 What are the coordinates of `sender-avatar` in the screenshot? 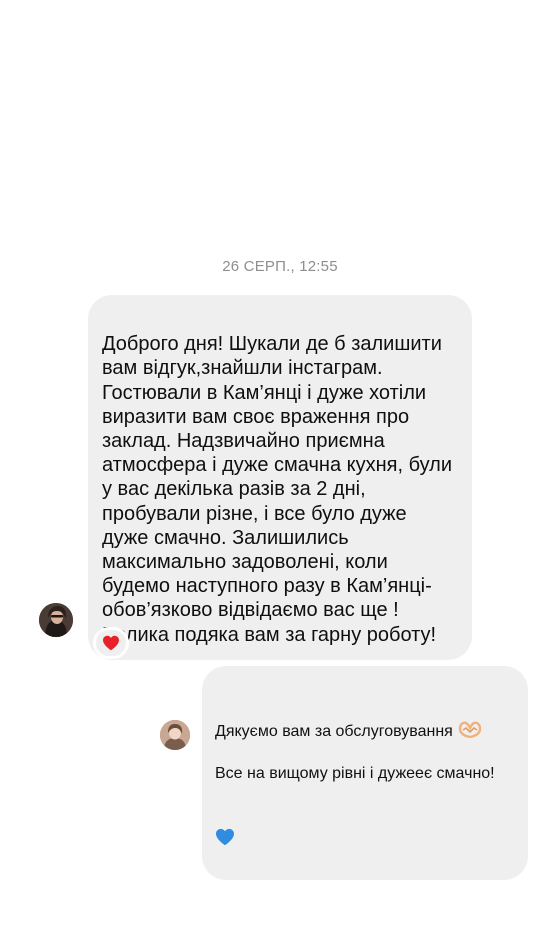 It's located at (56, 620).